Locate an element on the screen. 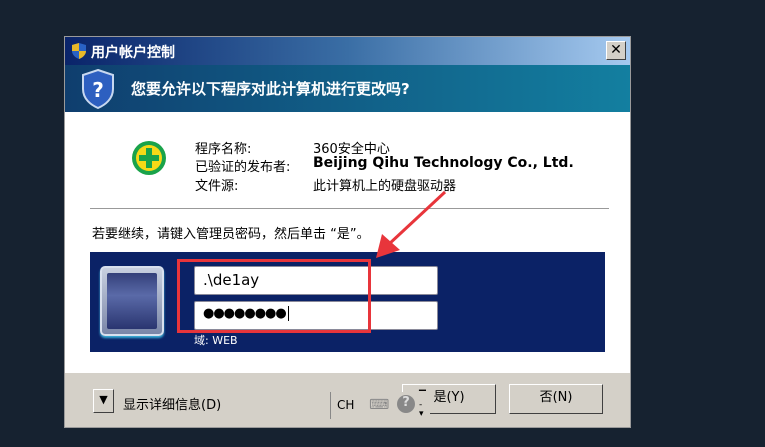 The width and height of the screenshot is (765, 447). user-tile-icon is located at coordinates (132, 301).